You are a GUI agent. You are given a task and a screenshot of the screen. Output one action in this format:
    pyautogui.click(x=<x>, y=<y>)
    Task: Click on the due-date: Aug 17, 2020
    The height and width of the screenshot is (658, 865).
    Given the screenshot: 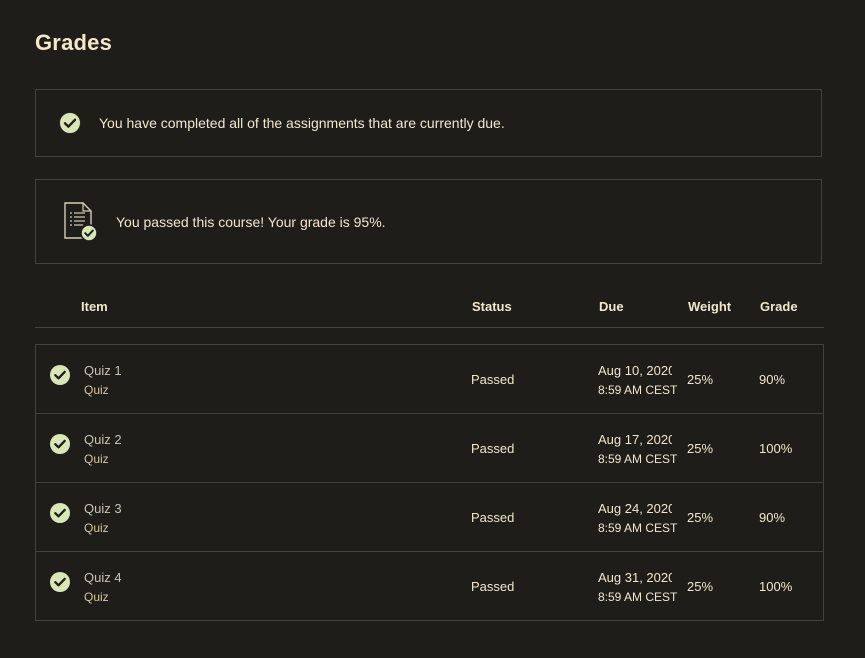 What is the action you would take?
    pyautogui.click(x=635, y=439)
    